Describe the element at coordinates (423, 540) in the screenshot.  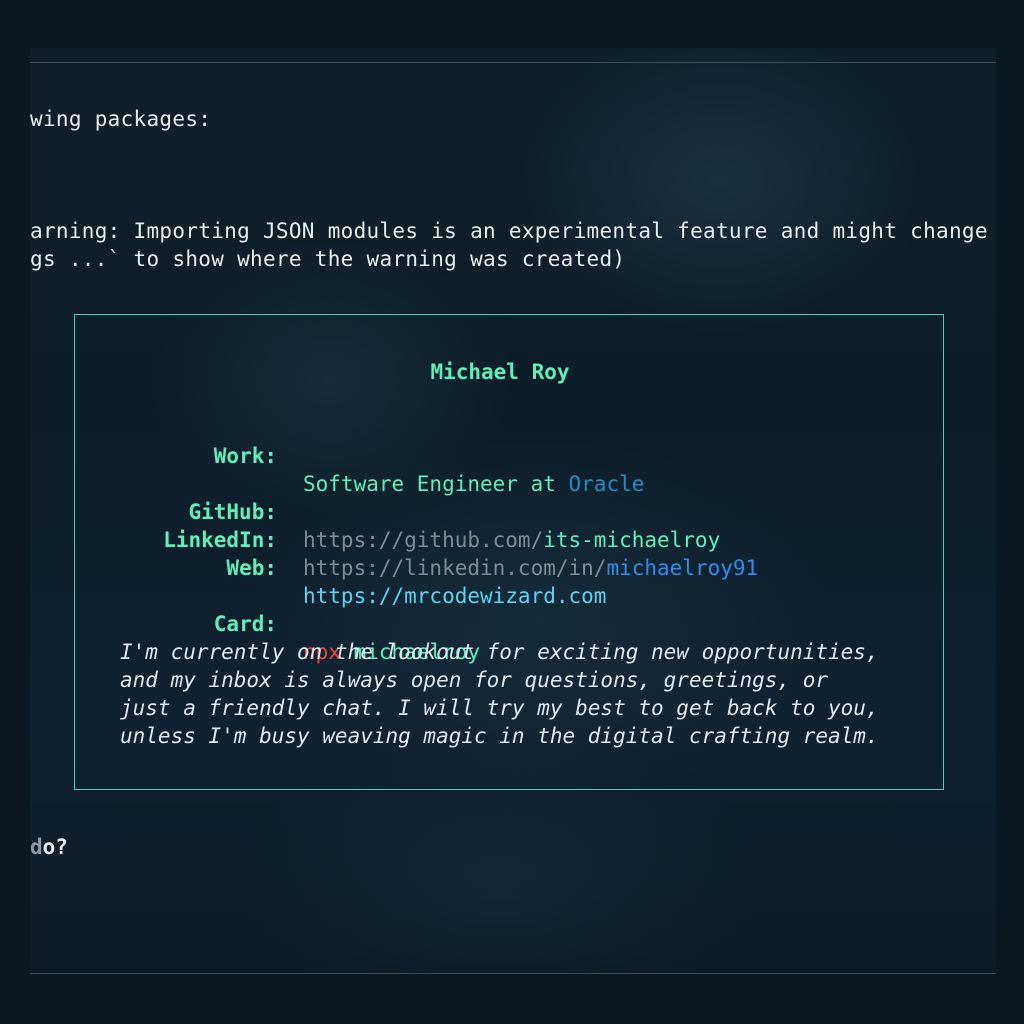
I see `github-prefix: https://github.com/` at that location.